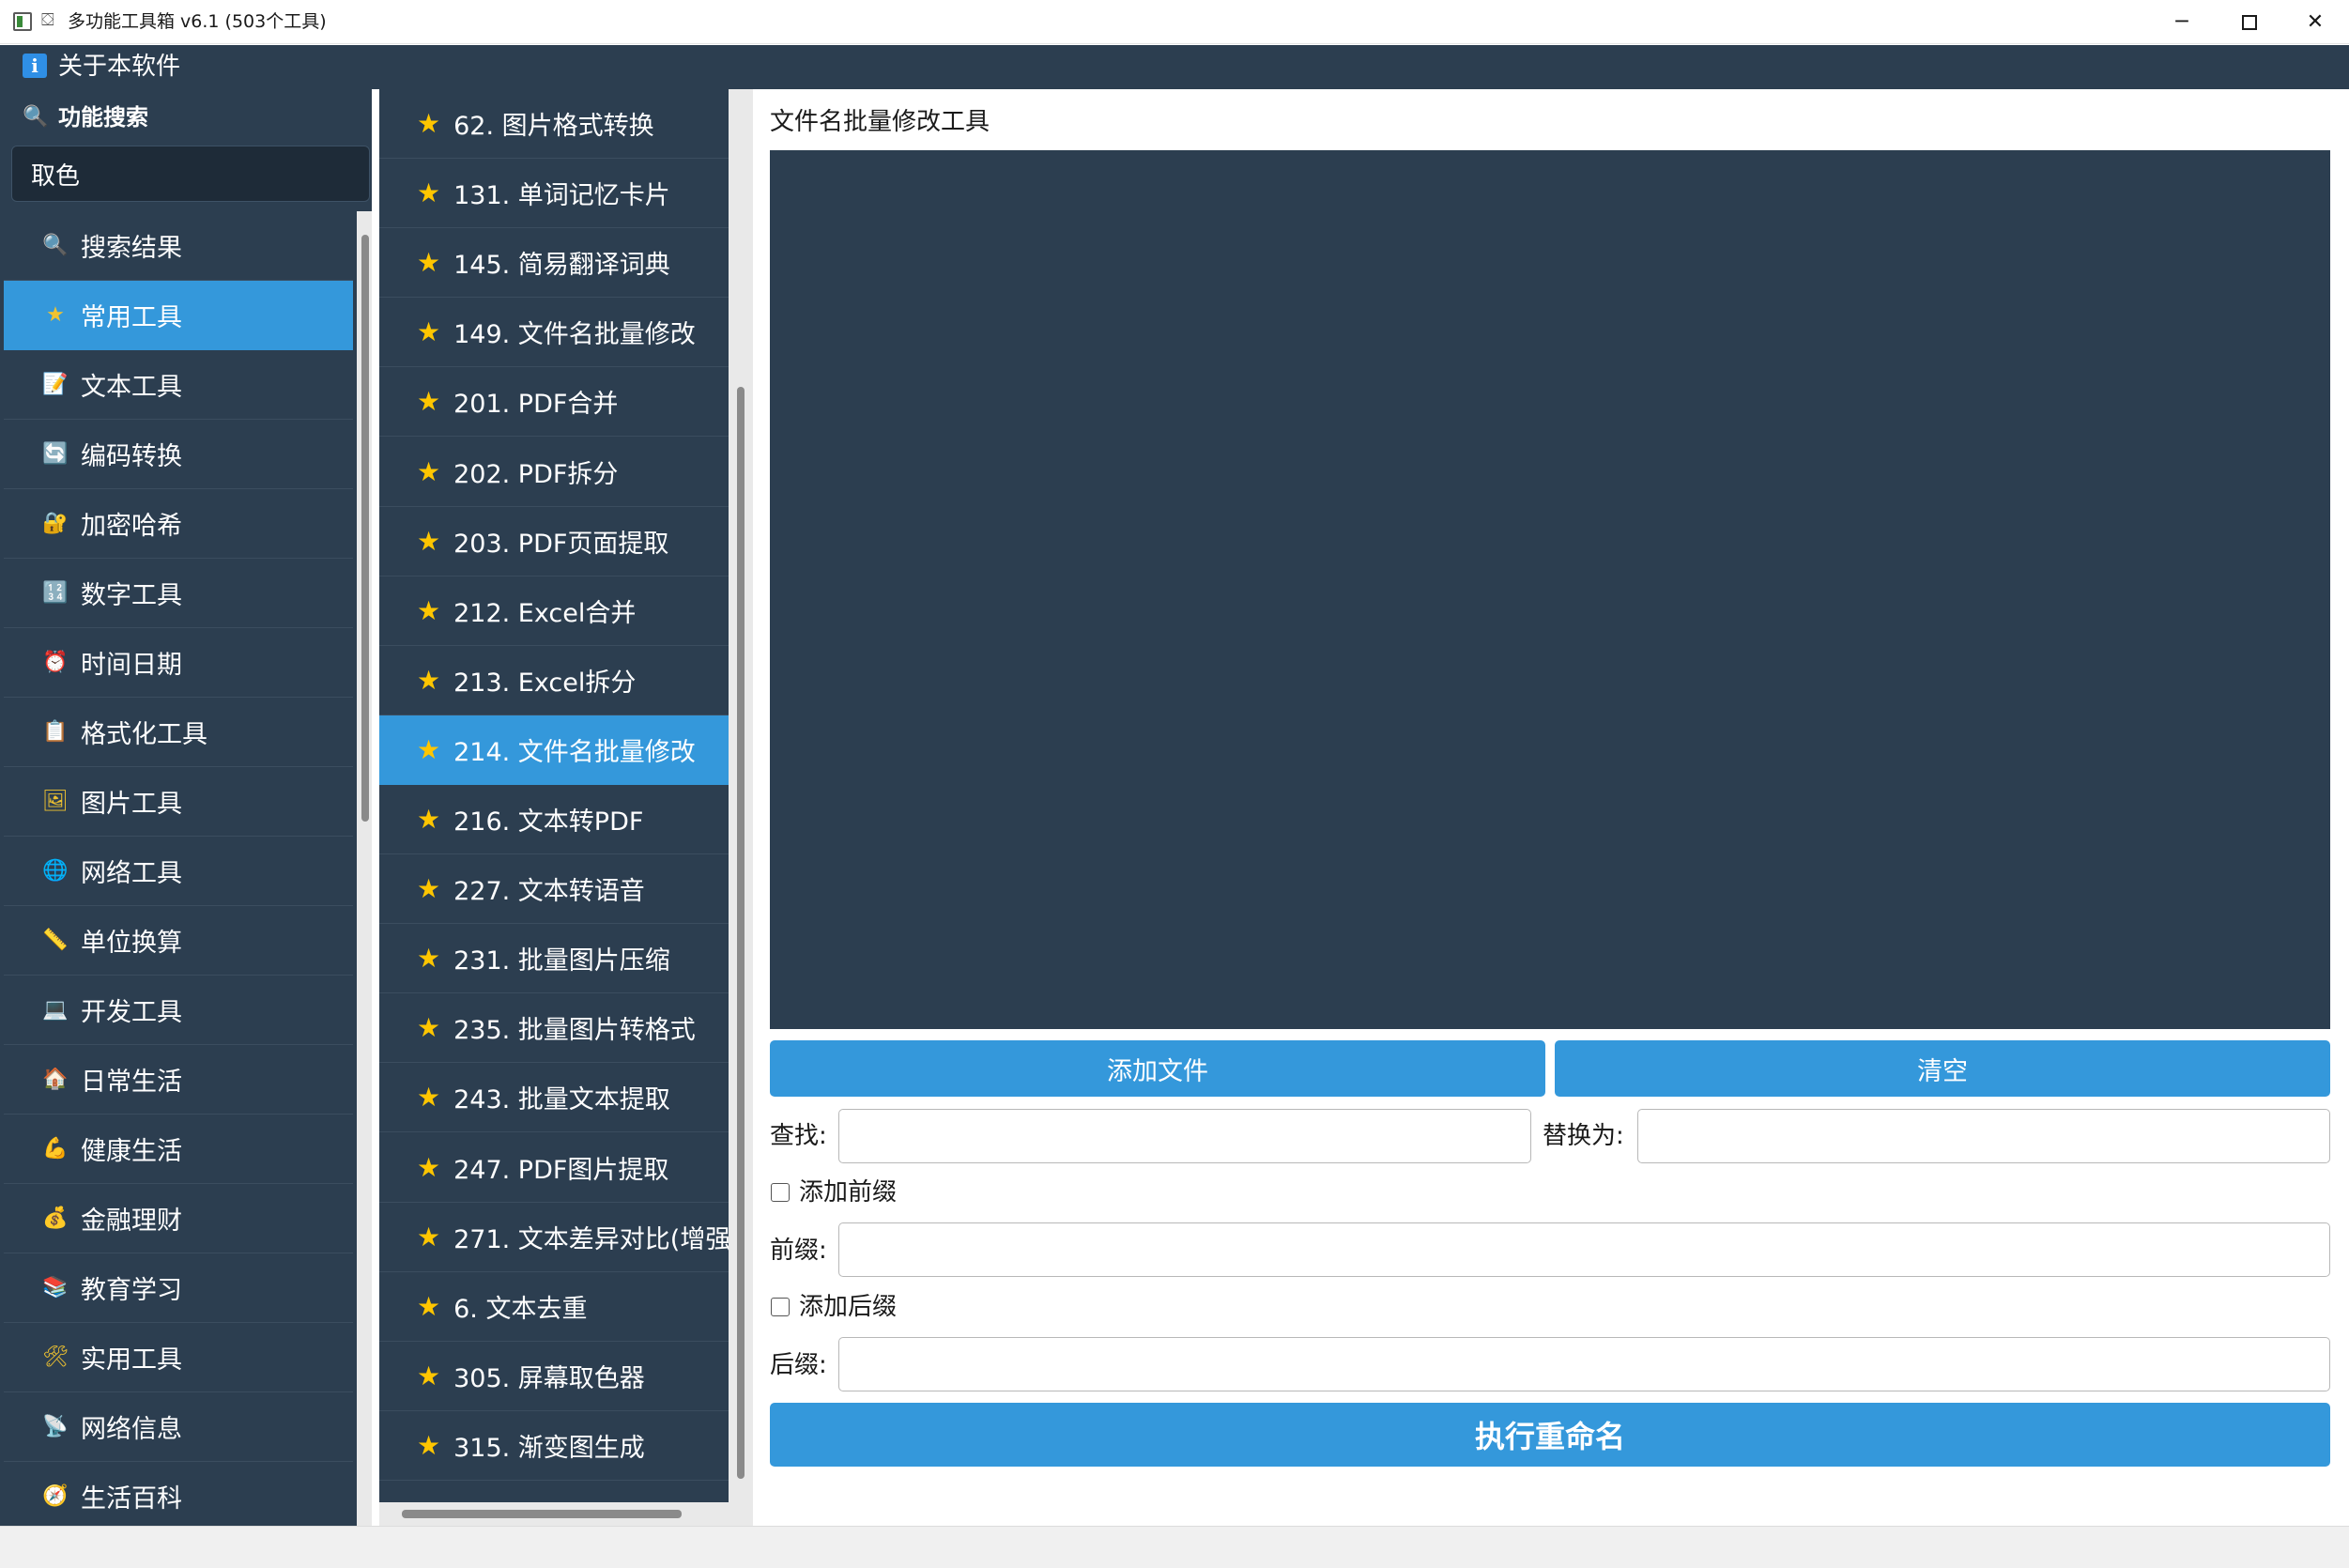  What do you see at coordinates (1584, 1249) in the screenshot?
I see `prefix-input` at bounding box center [1584, 1249].